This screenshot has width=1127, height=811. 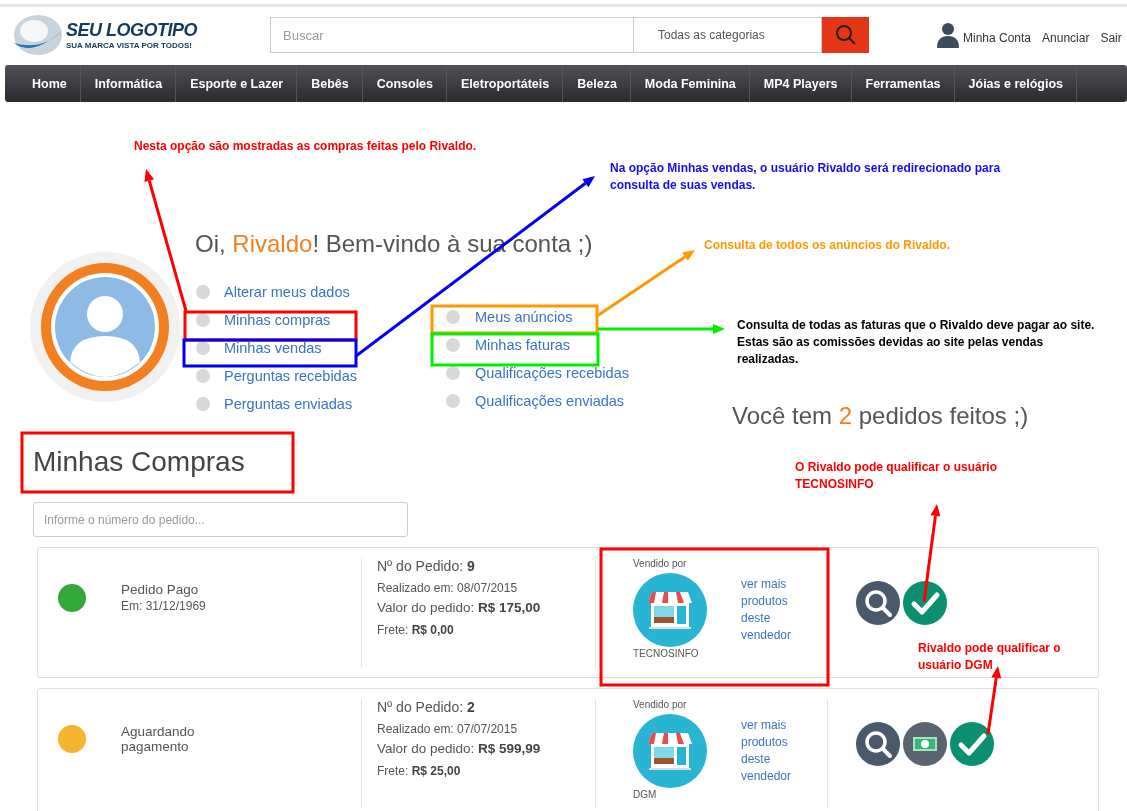 I want to click on nav-item: Eletroportáteis, so click(x=505, y=83).